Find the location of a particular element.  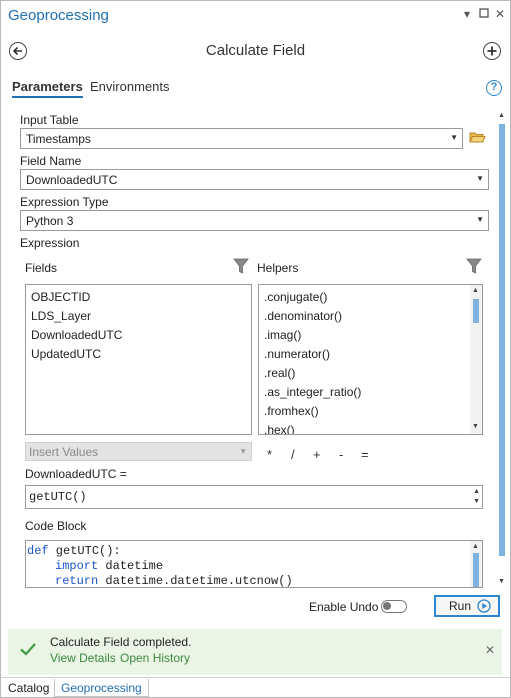

operator-divide: / is located at coordinates (293, 454).